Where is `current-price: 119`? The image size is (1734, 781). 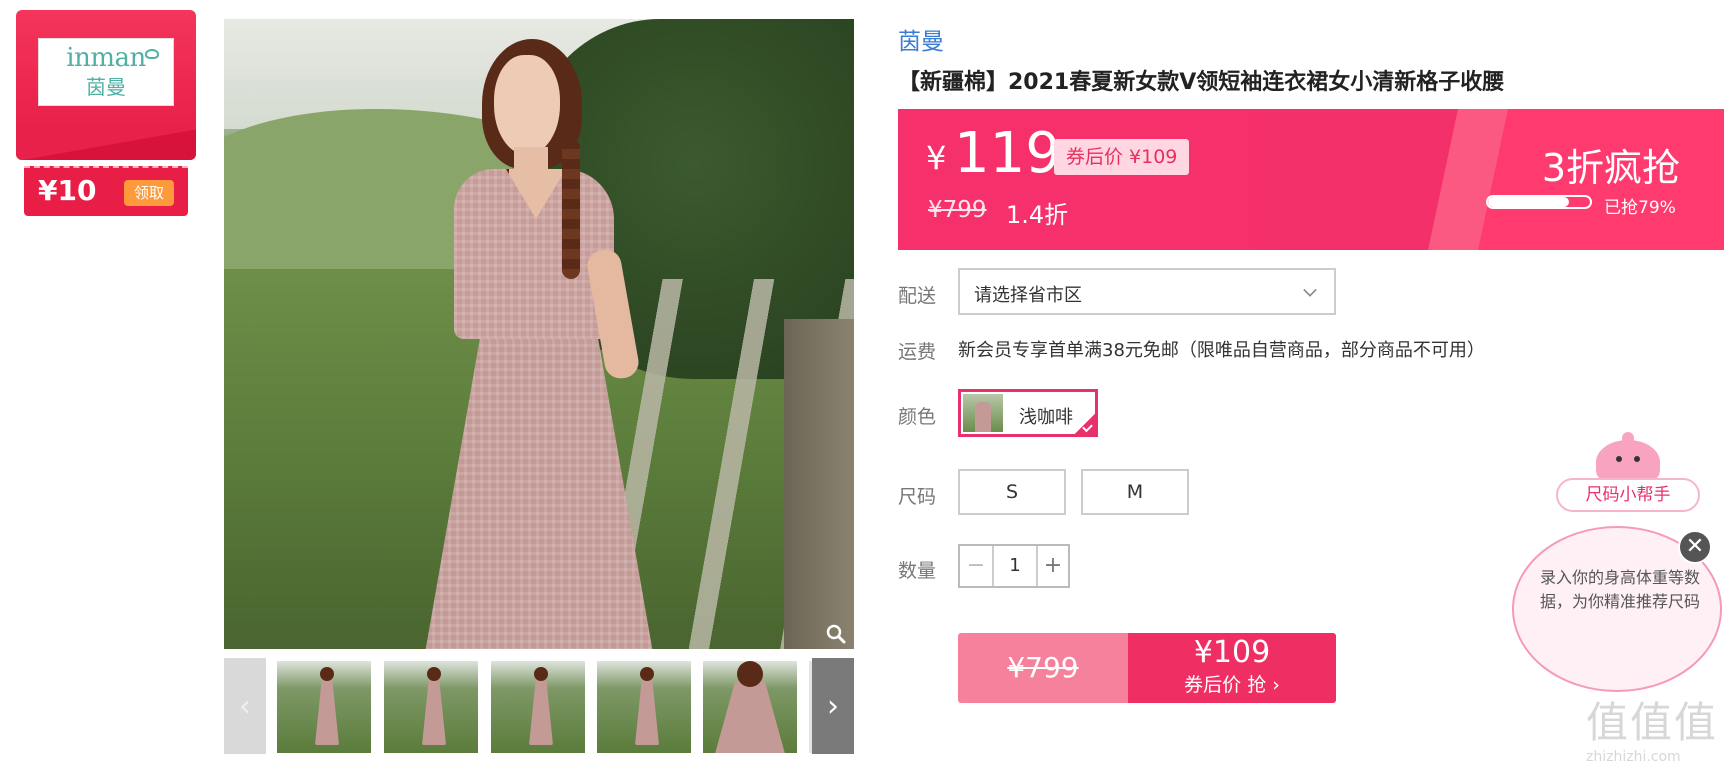 current-price: 119 is located at coordinates (1007, 153).